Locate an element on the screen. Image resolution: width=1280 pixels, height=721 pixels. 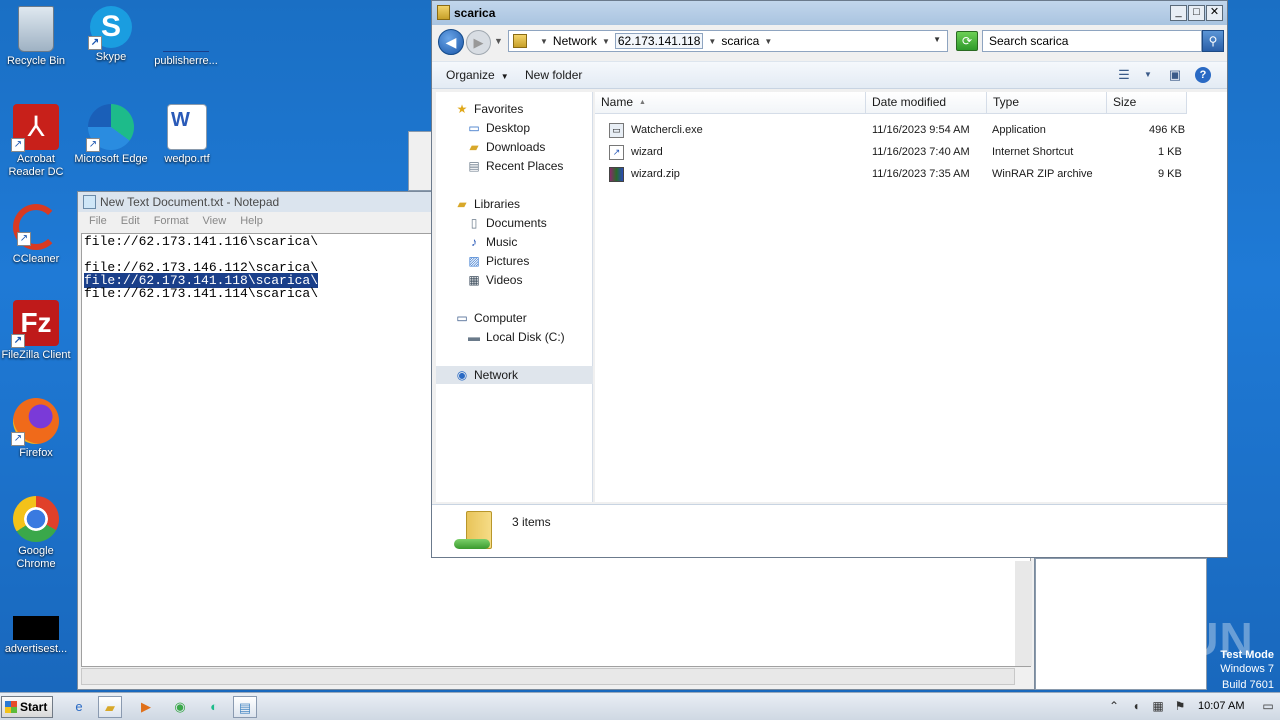
menu-help: Help is located at coordinates (251, 222).